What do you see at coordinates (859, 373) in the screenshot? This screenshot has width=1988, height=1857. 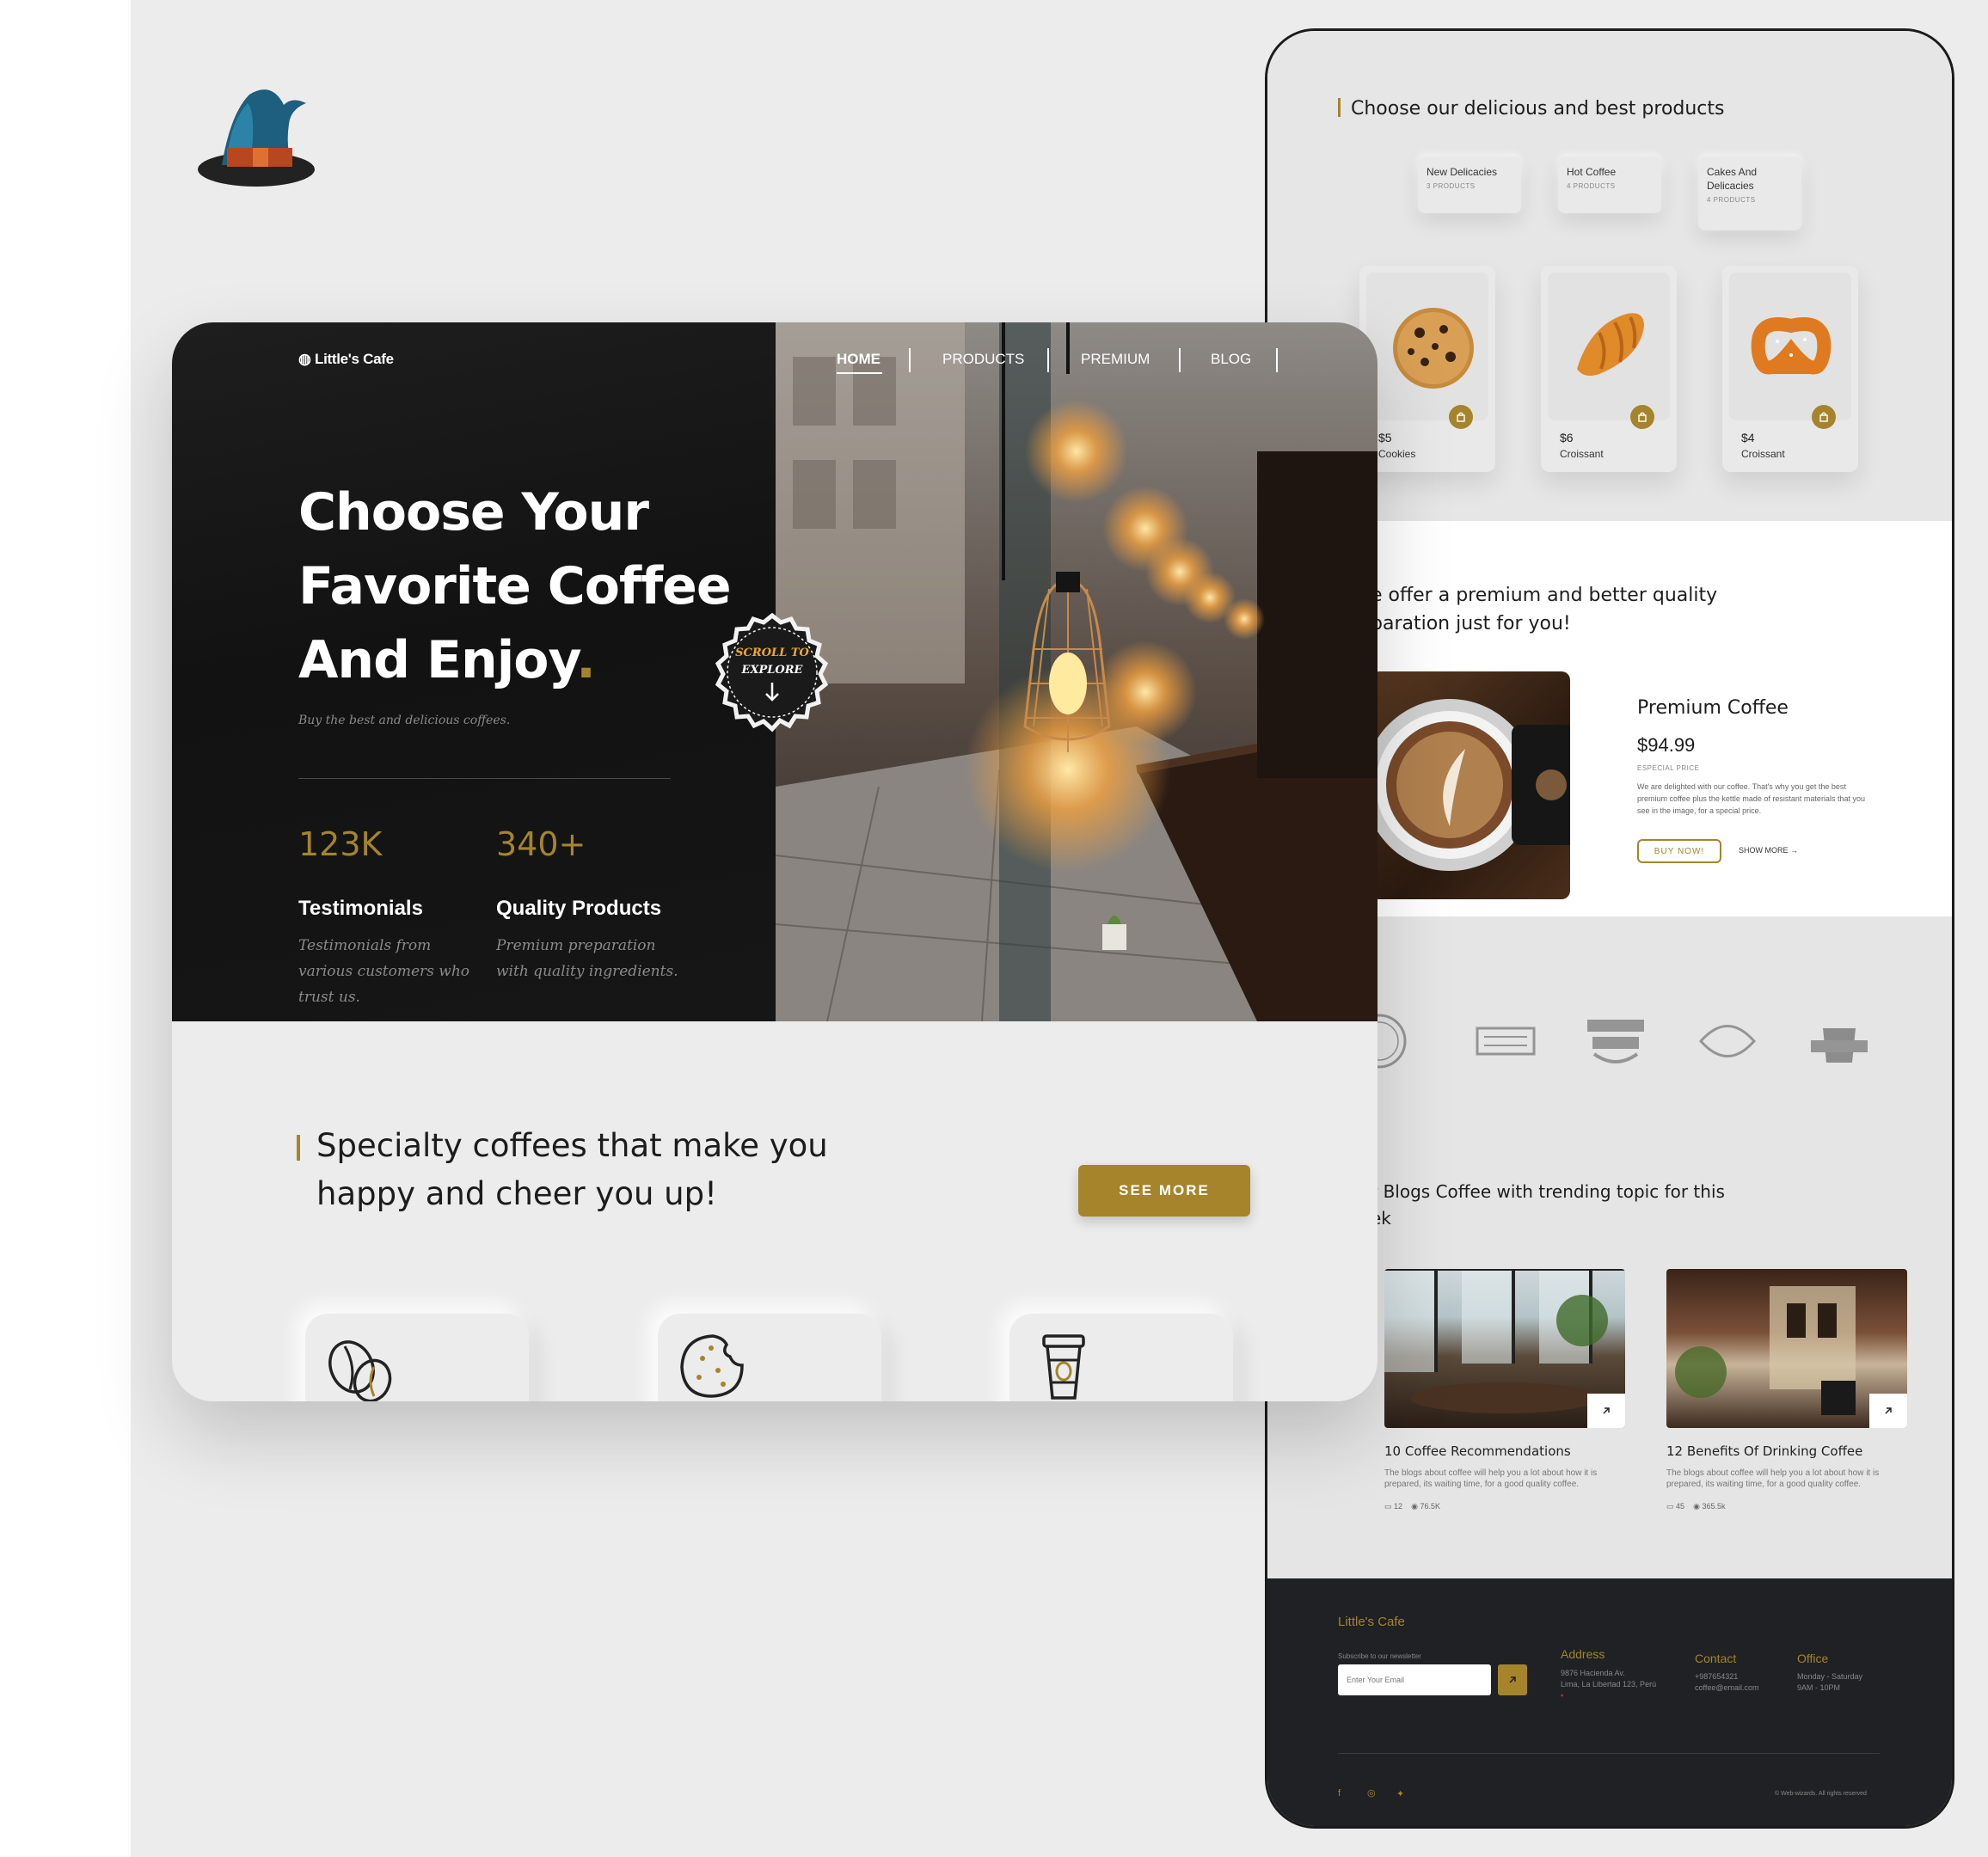 I see `nav-active-underline` at bounding box center [859, 373].